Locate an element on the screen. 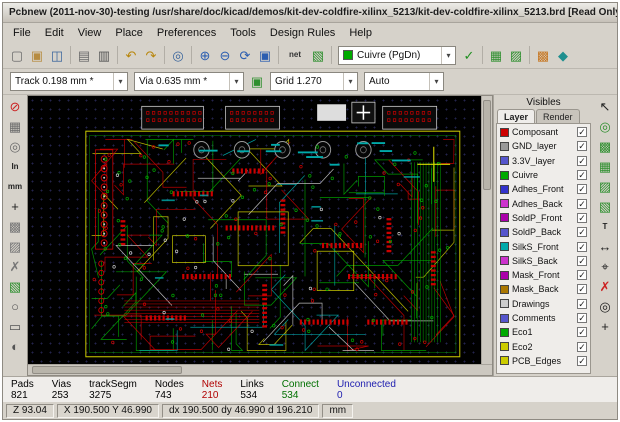 The height and width of the screenshot is (422, 620). zoom-out-icon: ⊖ is located at coordinates (225, 55).